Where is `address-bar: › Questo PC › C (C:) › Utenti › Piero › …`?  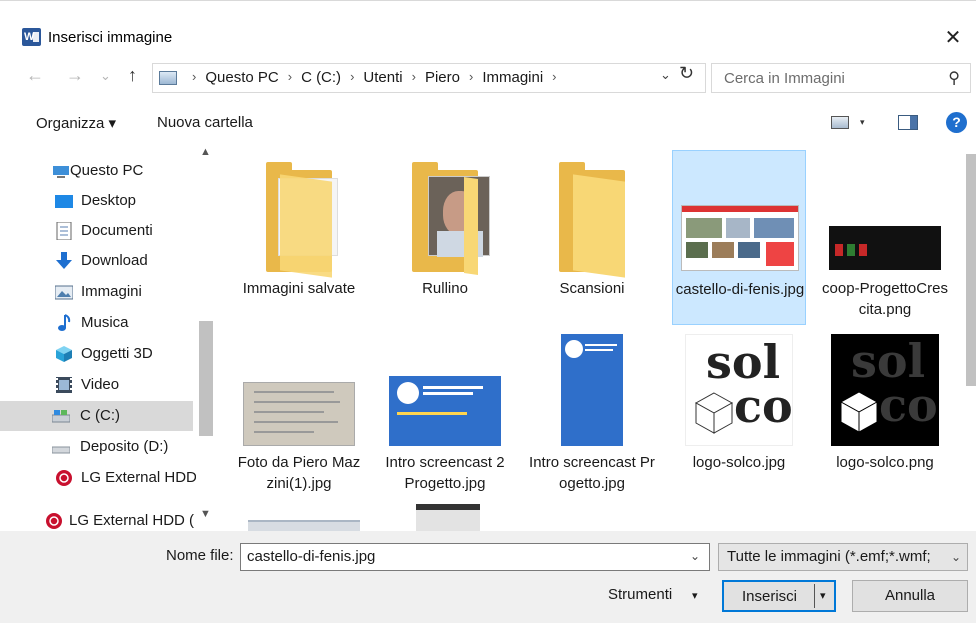
address-bar: › Questo PC › C (C:) › Utenti › Piero › … is located at coordinates (429, 78).